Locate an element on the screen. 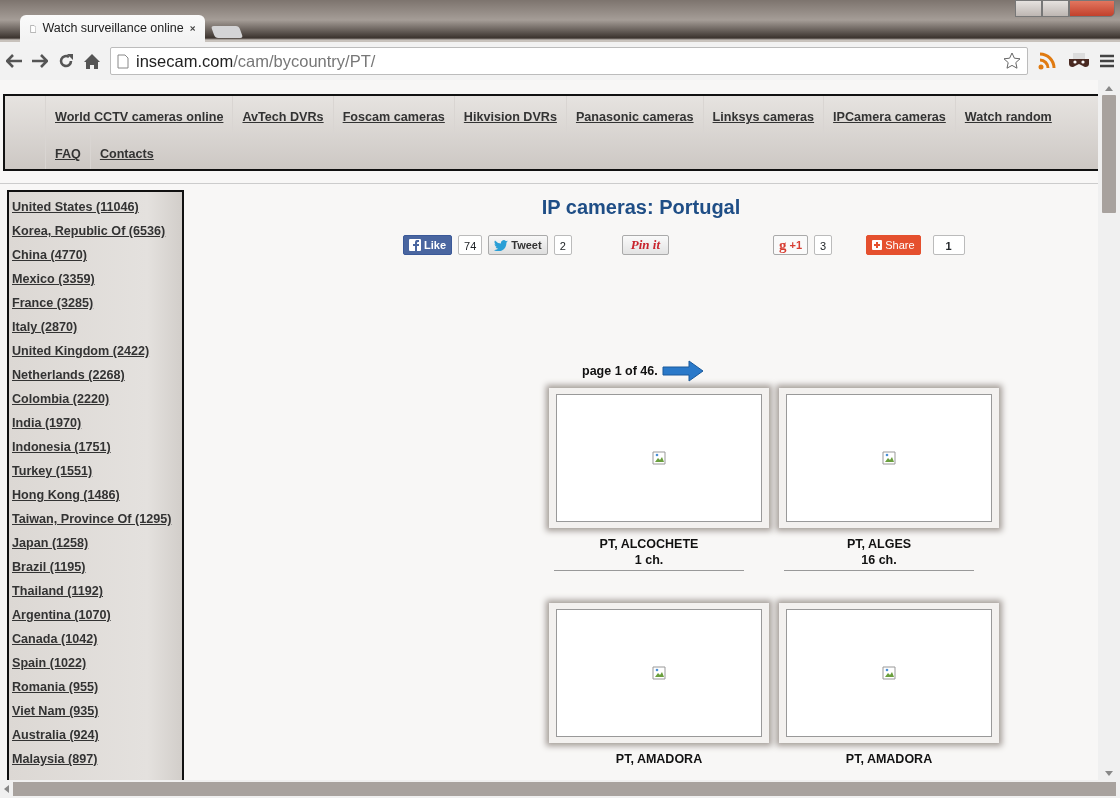  nav-link: Linksys cameras is located at coordinates (763, 114).